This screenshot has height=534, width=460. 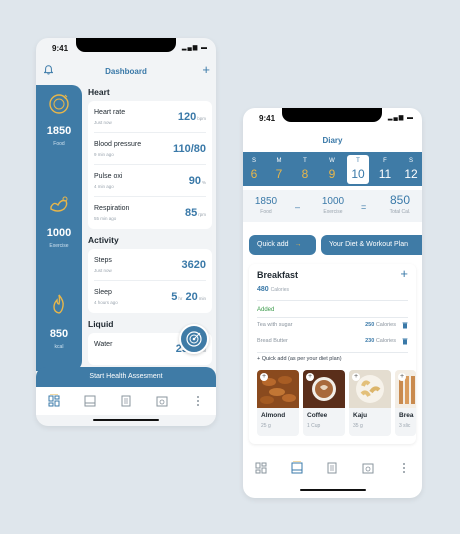 What do you see at coordinates (370, 403) in the screenshot?
I see `food-card-kaju: + Kaju 35 g` at bounding box center [370, 403].